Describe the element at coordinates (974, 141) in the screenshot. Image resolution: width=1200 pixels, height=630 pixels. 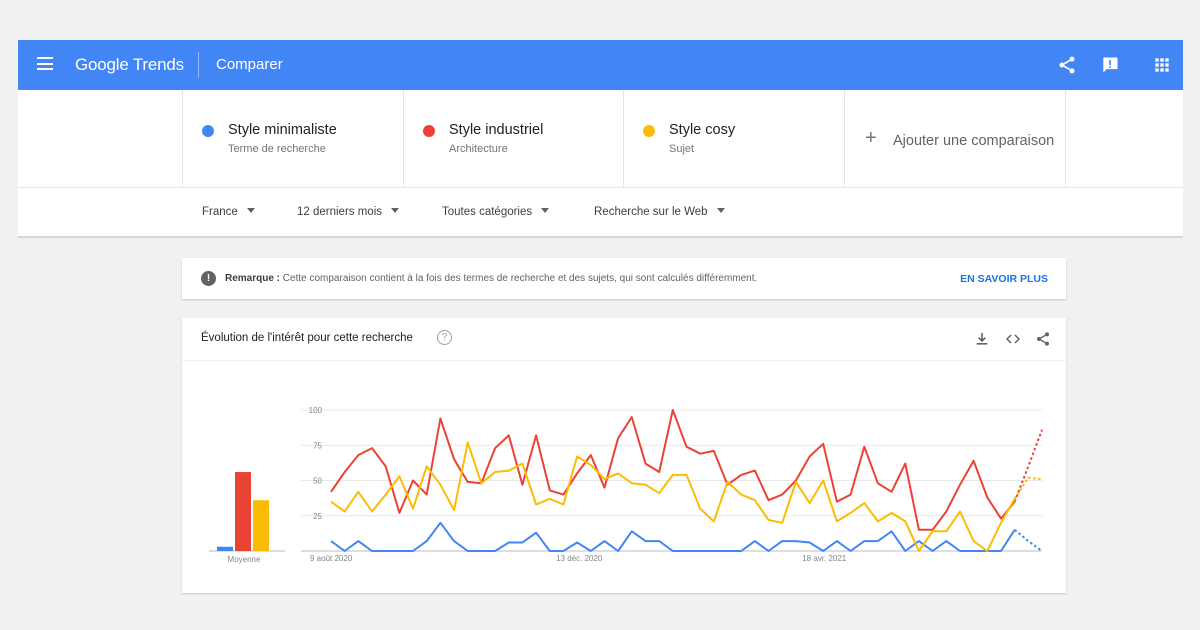
I see `add-comparison-label: Ajouter une comparaison` at that location.